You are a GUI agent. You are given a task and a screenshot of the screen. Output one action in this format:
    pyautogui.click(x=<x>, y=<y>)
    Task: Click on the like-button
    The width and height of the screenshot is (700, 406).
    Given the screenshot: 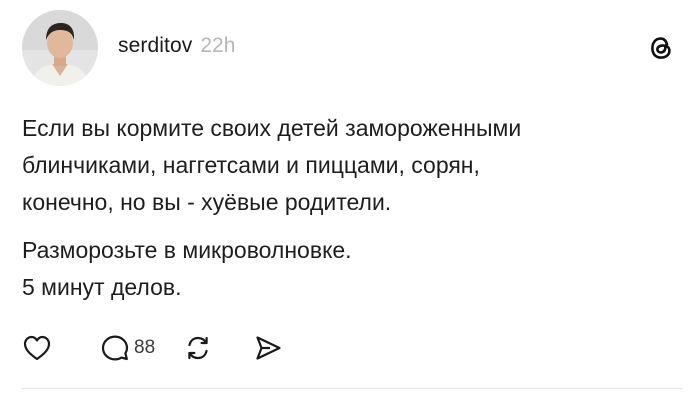 What is the action you would take?
    pyautogui.click(x=37, y=348)
    